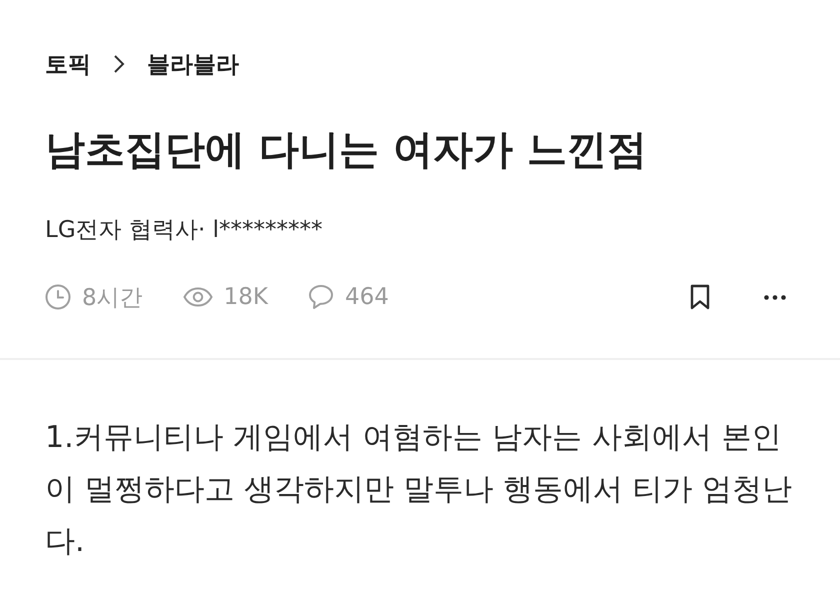  What do you see at coordinates (700, 297) in the screenshot?
I see `bookmark-icon` at bounding box center [700, 297].